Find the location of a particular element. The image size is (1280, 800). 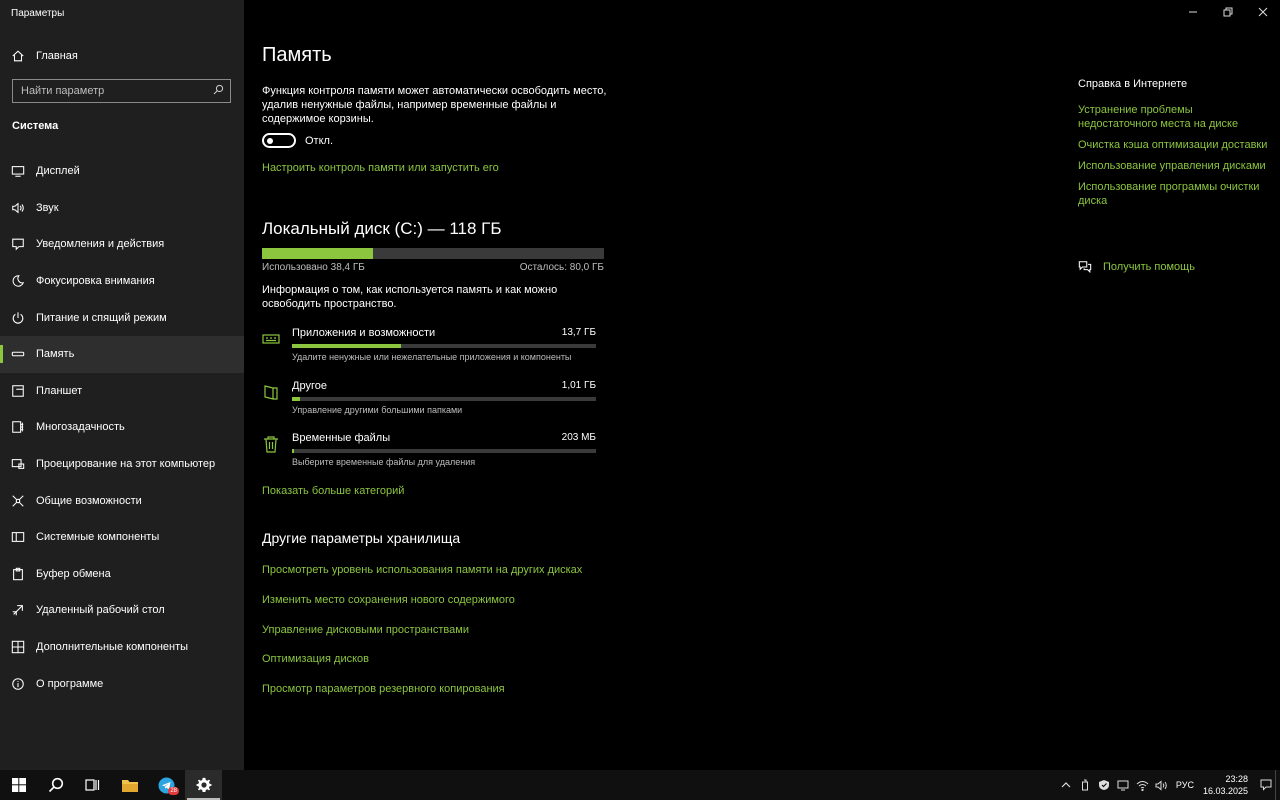

windows-icon is located at coordinates (18, 785).